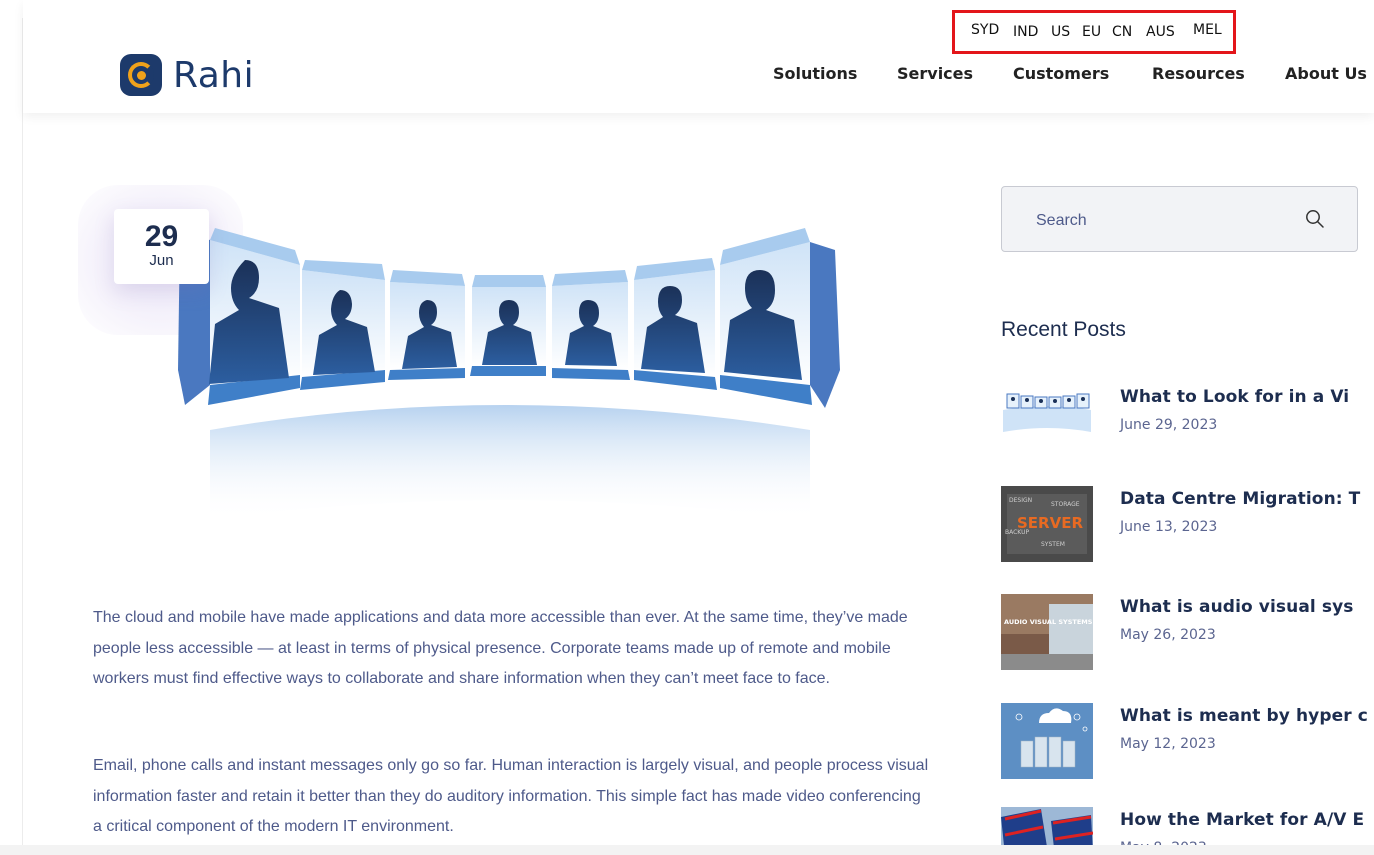 The height and width of the screenshot is (855, 1374). Describe the element at coordinates (1169, 527) in the screenshot. I see `recent-post-date: June 13, 2023` at that location.